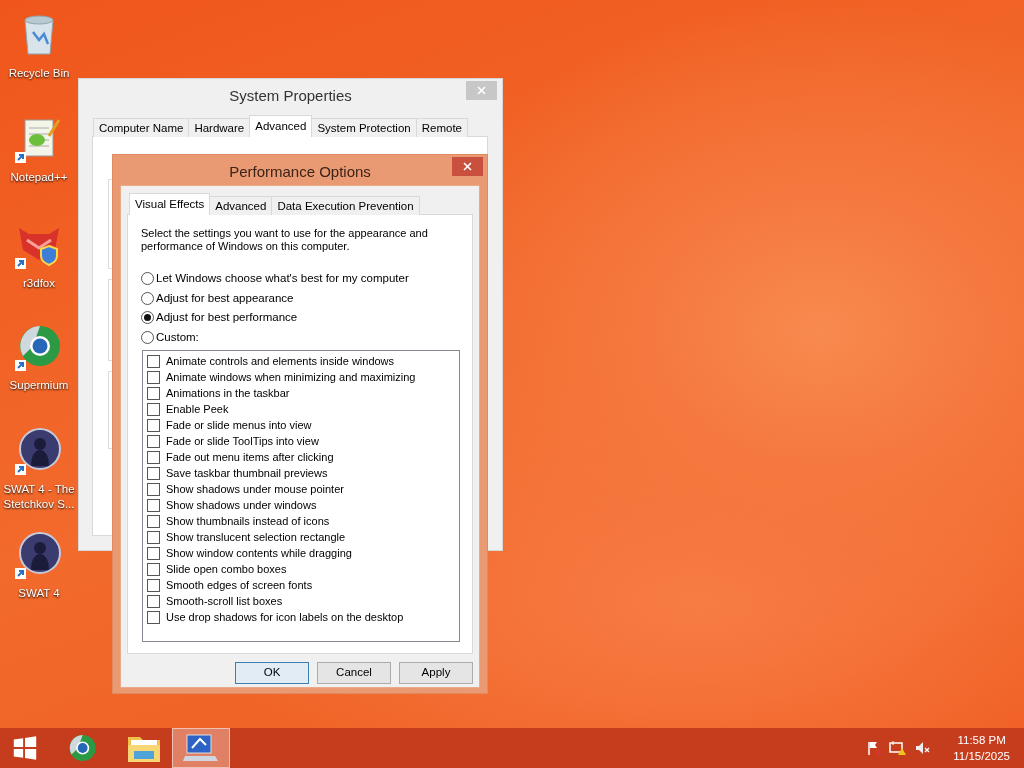  What do you see at coordinates (227, 318) in the screenshot?
I see `radio-label: Adjust for best performance` at bounding box center [227, 318].